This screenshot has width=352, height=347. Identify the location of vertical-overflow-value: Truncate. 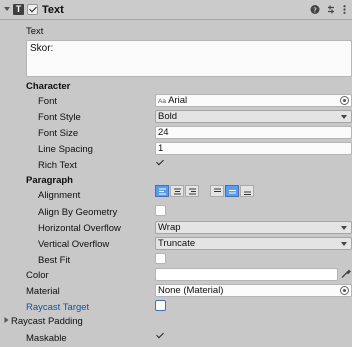
(177, 243).